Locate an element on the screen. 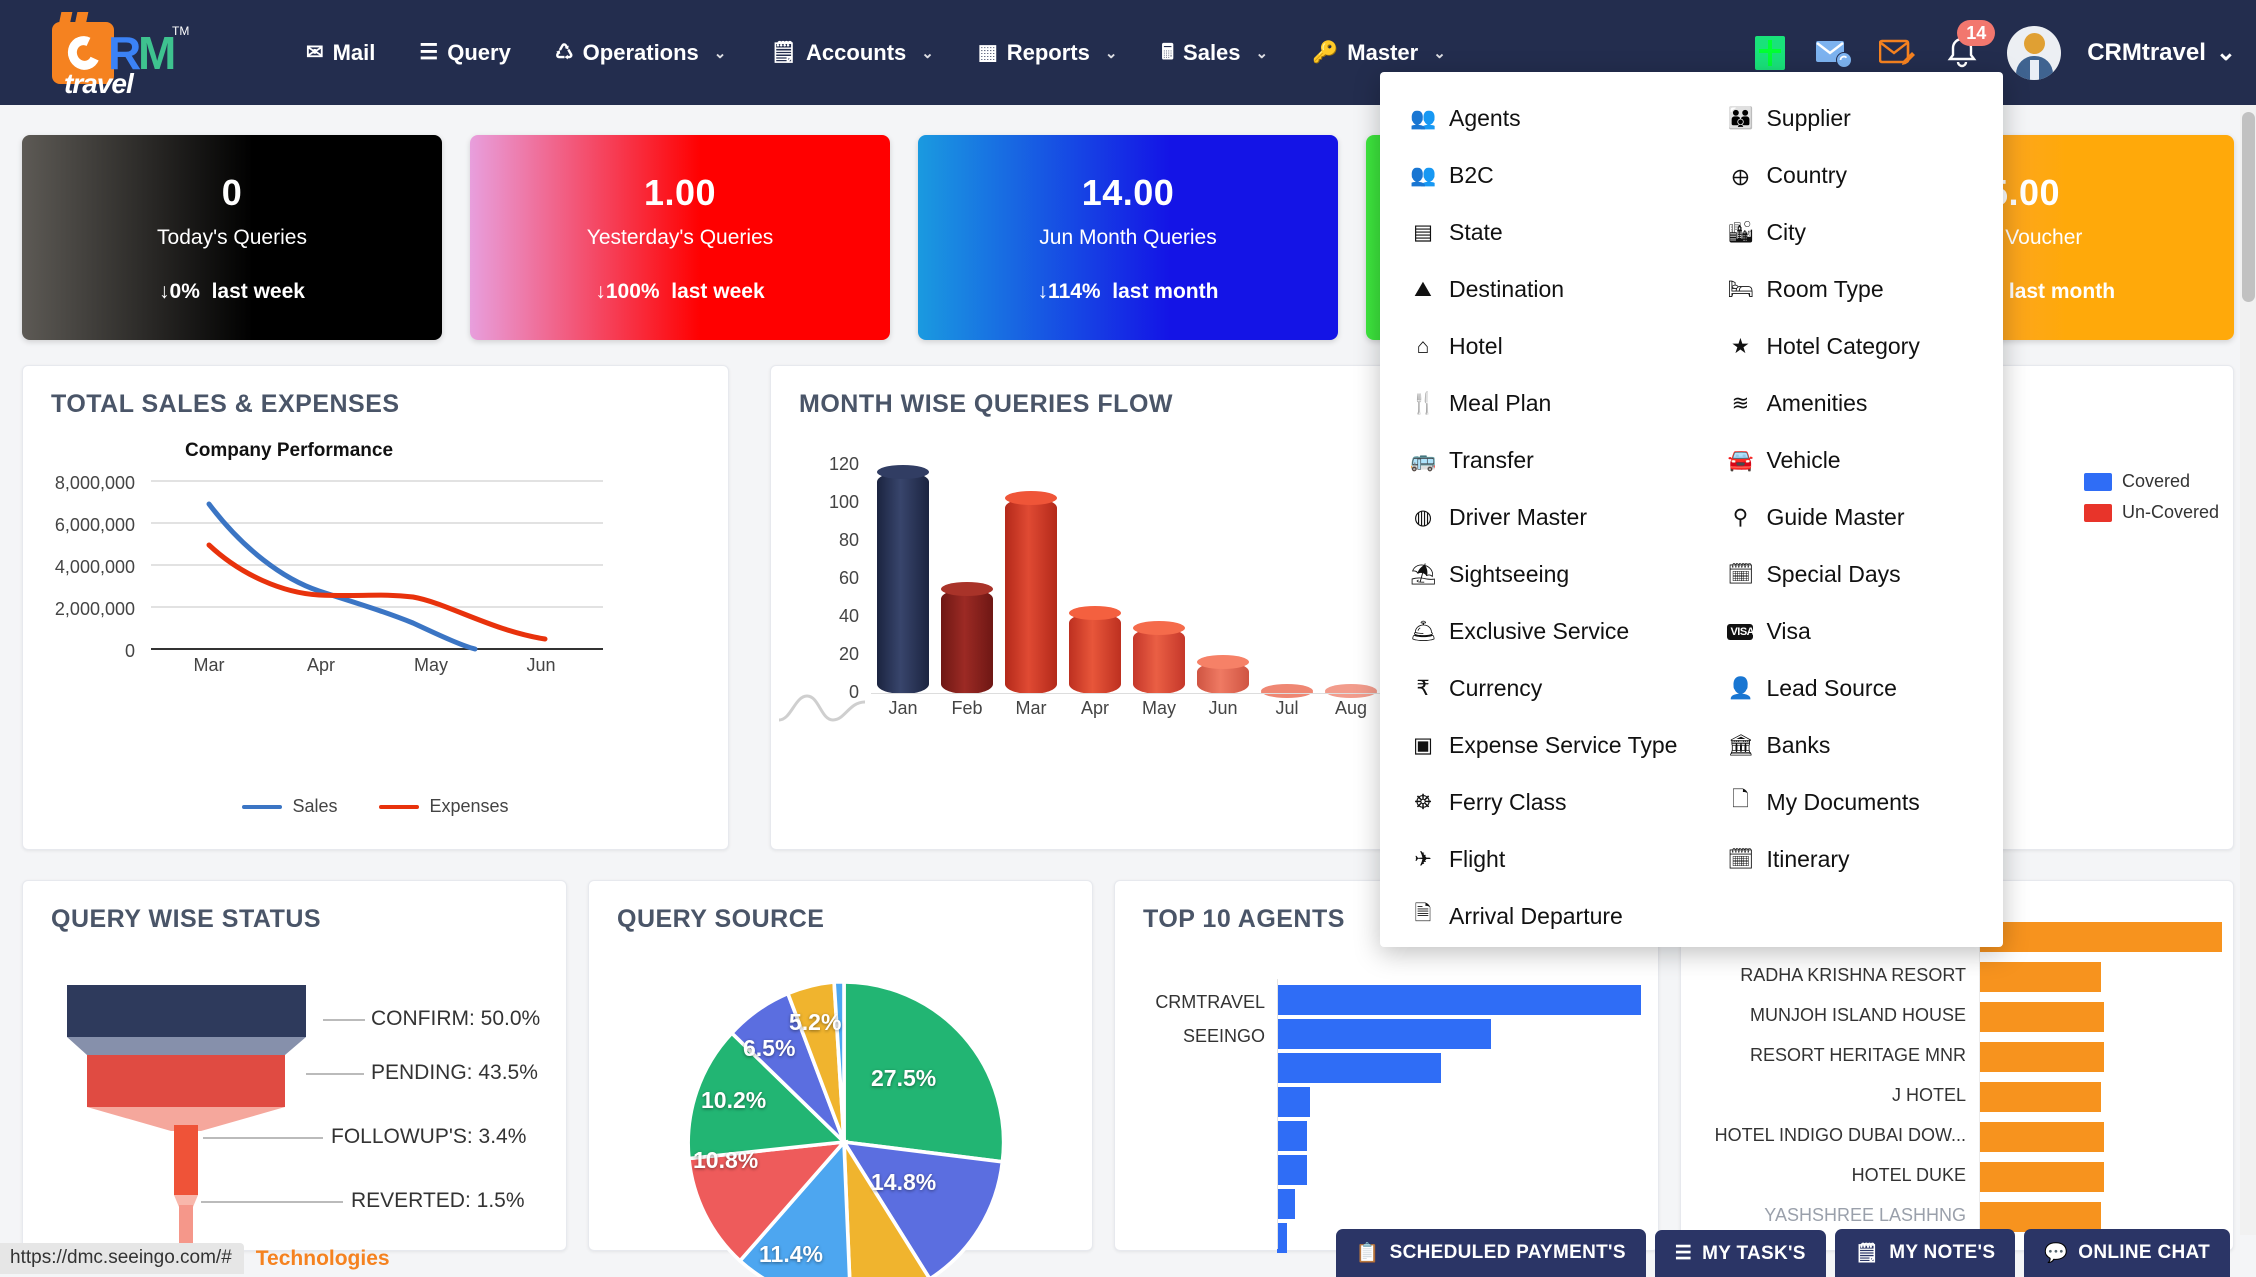  kpi-card-todays-queries: 0 Today's Queries ↓0% last week is located at coordinates (232, 237).